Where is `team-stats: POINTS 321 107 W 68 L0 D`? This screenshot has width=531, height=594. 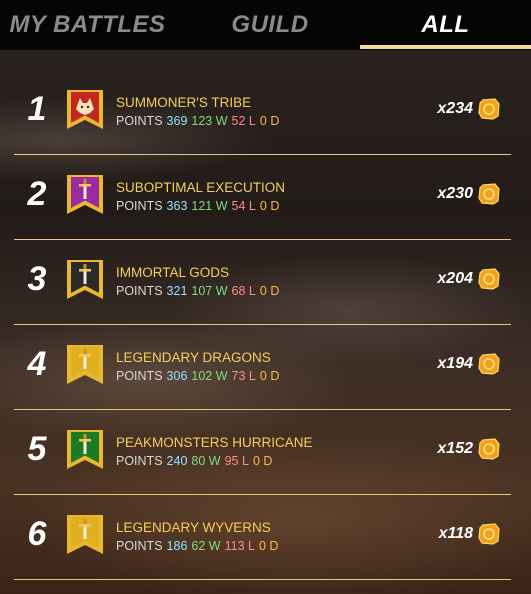
team-stats: POINTS 321 107 W 68 L0 D is located at coordinates (199, 291).